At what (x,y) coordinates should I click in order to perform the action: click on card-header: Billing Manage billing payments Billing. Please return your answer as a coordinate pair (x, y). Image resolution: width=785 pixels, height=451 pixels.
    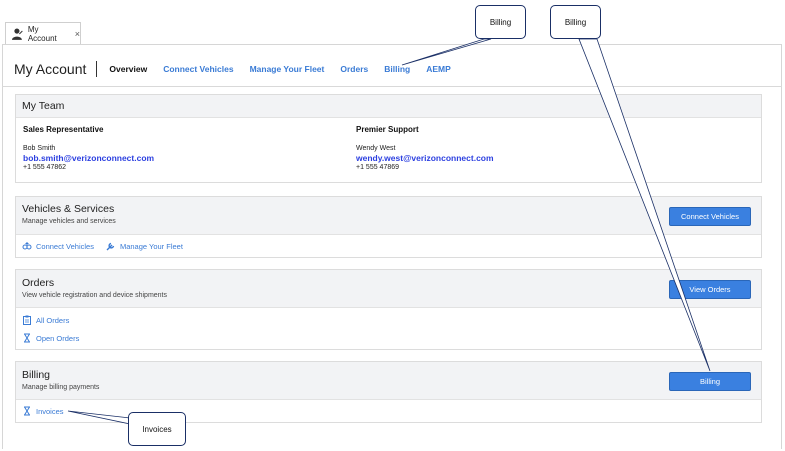
    Looking at the image, I should click on (388, 381).